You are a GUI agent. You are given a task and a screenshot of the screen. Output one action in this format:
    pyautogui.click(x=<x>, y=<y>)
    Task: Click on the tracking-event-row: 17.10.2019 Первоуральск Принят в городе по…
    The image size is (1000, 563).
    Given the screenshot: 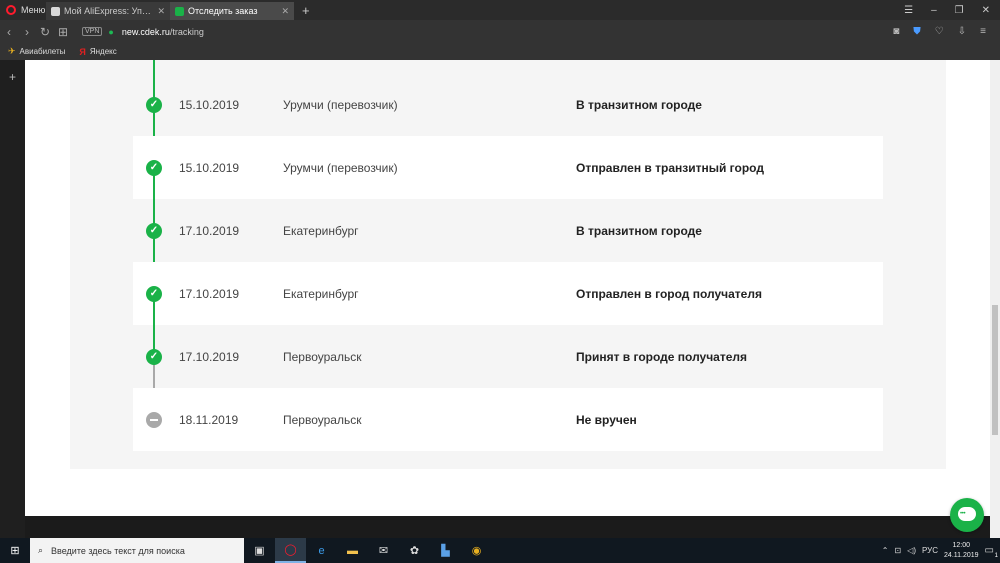 What is the action you would take?
    pyautogui.click(x=508, y=356)
    